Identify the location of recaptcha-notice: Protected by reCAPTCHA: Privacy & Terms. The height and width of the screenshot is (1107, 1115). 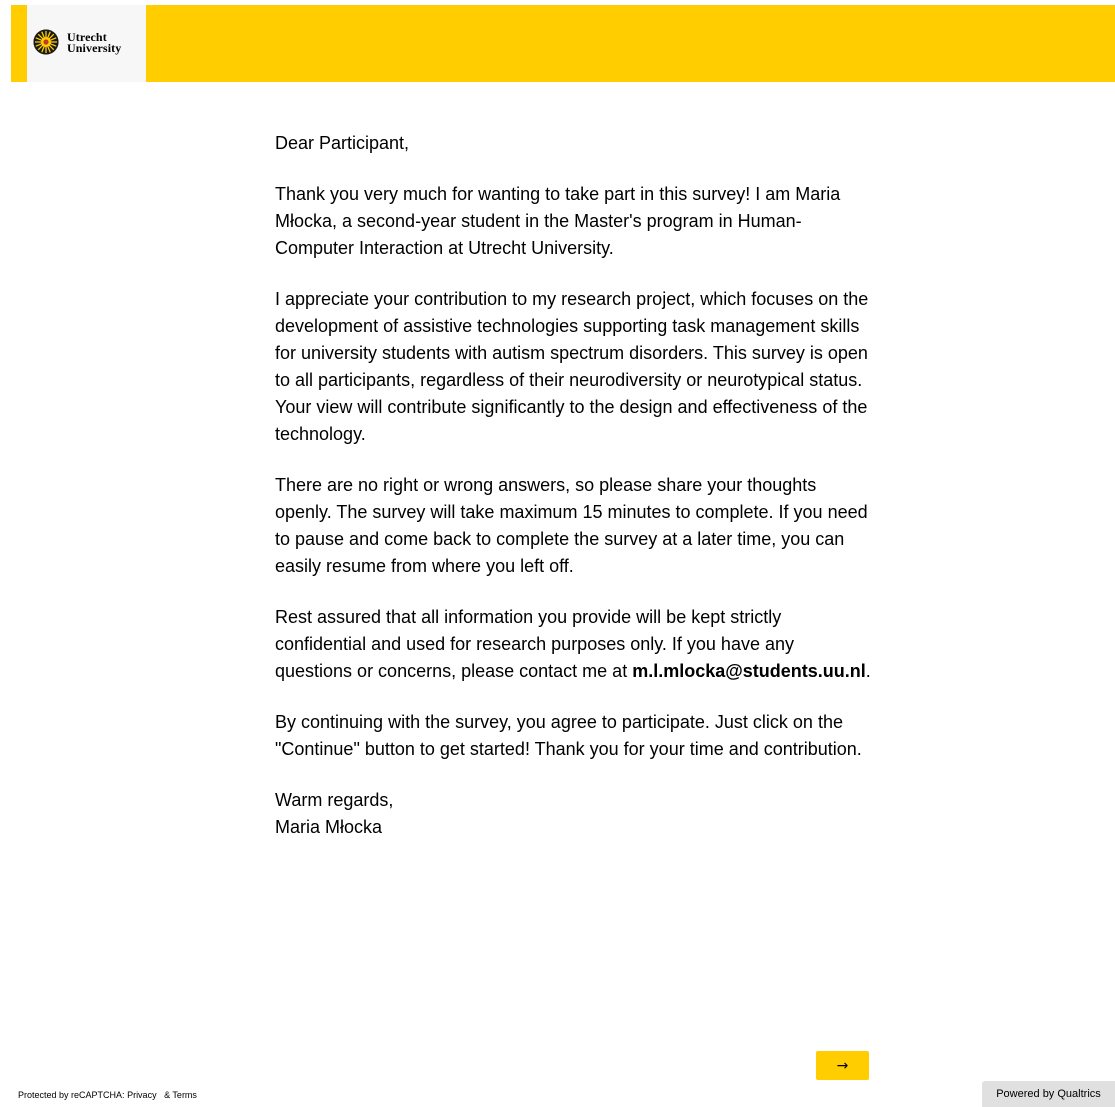
(107, 1095).